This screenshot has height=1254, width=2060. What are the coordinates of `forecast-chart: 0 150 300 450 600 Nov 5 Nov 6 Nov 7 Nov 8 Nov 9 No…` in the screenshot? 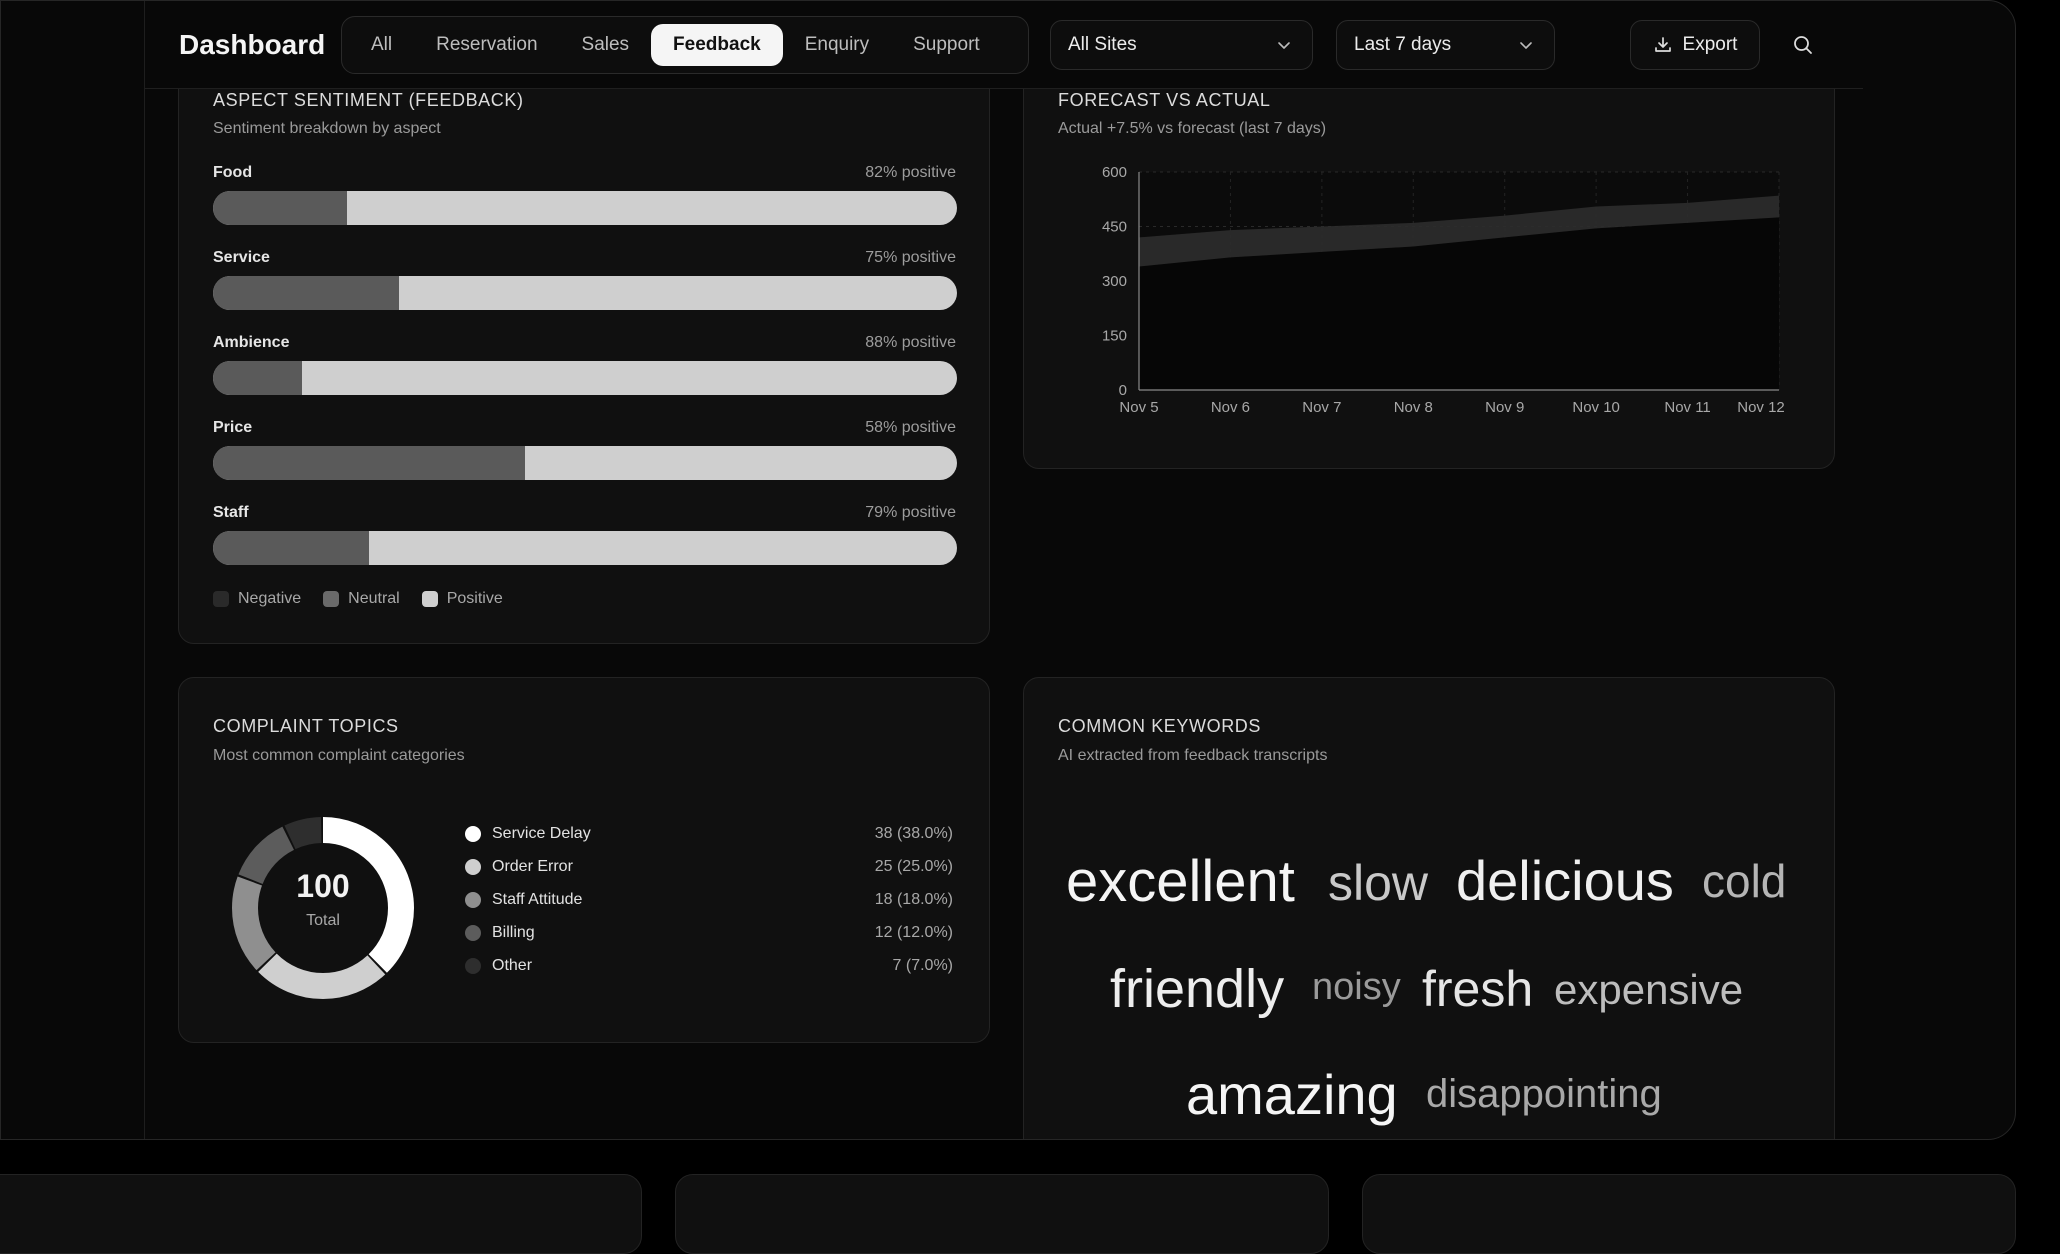 It's located at (1443, 290).